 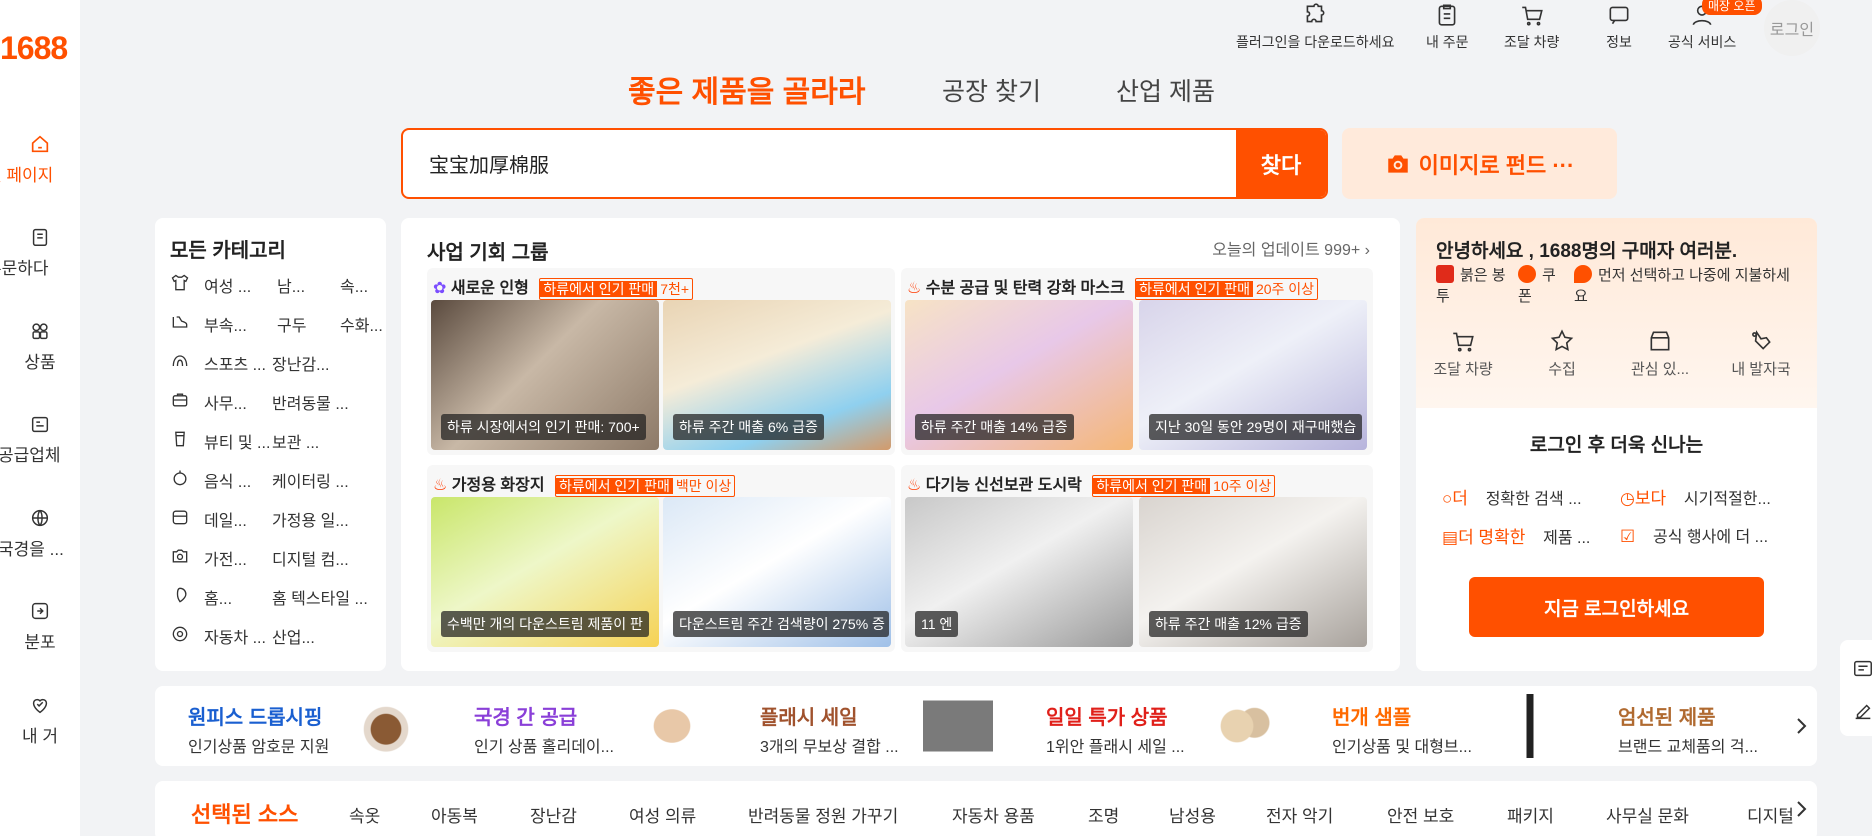 I want to click on source-category-link: 조명, so click(x=1103, y=814).